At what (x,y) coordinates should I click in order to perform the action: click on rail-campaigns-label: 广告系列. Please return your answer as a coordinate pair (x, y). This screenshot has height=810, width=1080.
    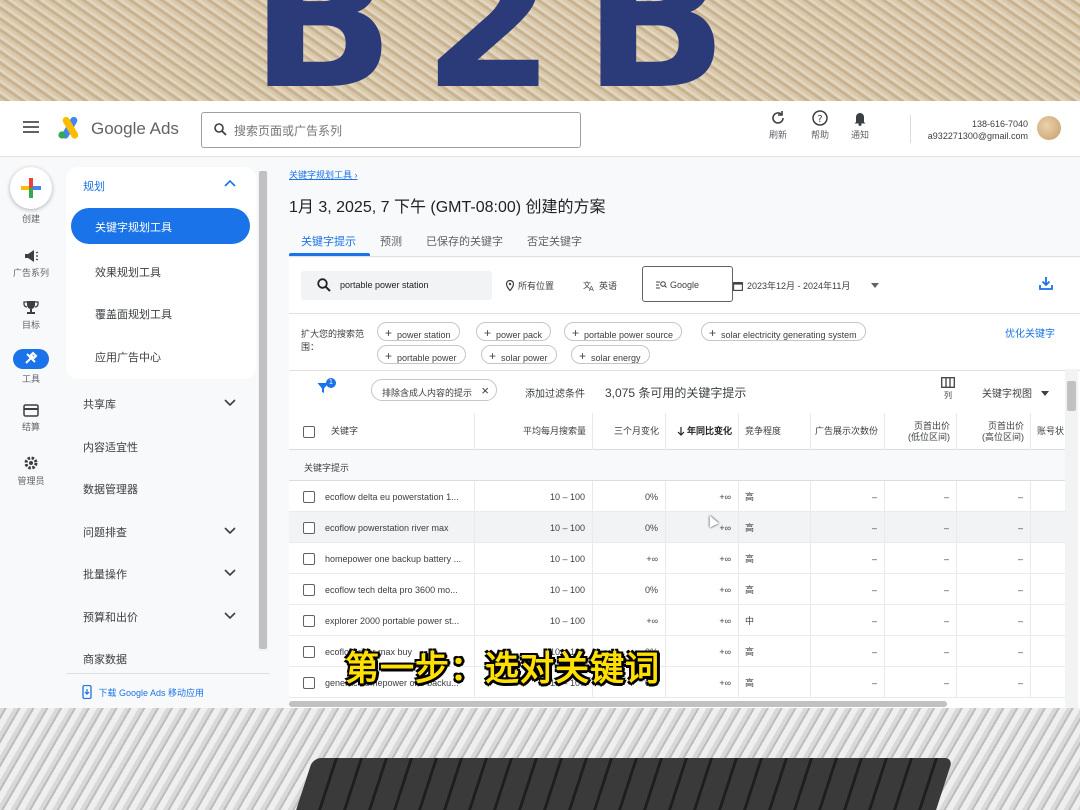
    Looking at the image, I should click on (30, 273).